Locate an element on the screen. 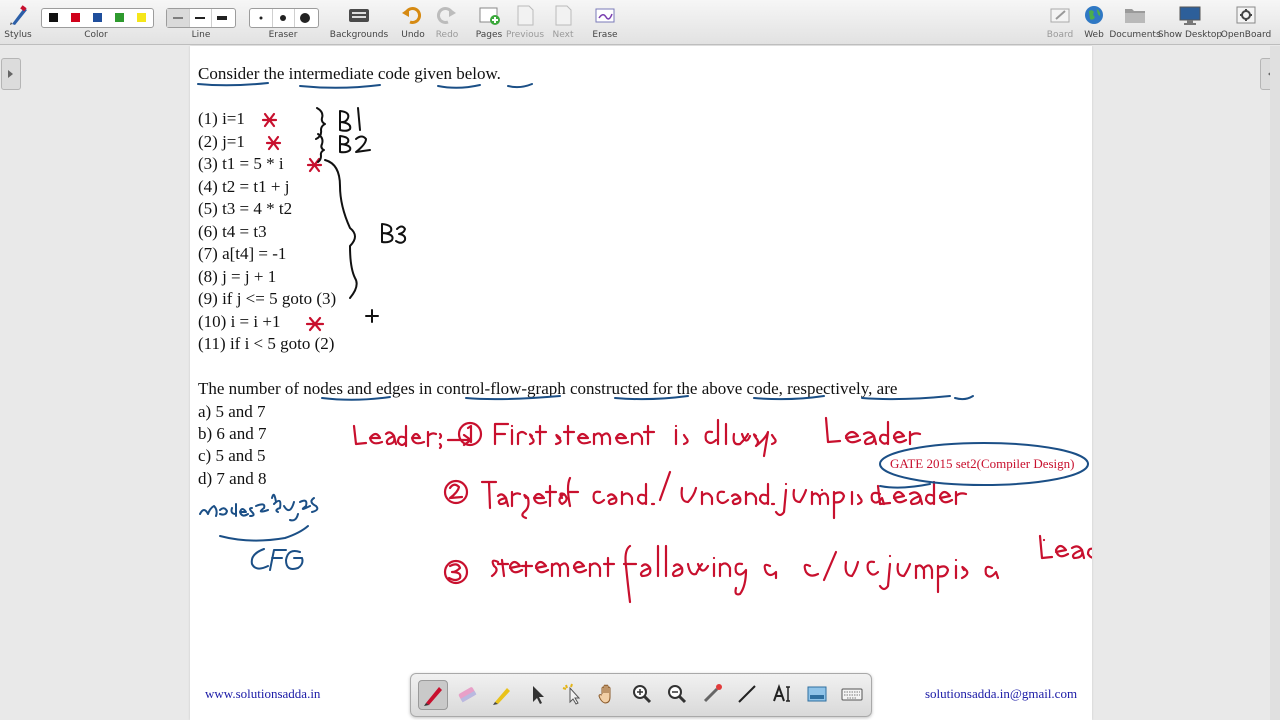 The image size is (1280, 720). stylus-button: Stylus is located at coordinates (18, 22).